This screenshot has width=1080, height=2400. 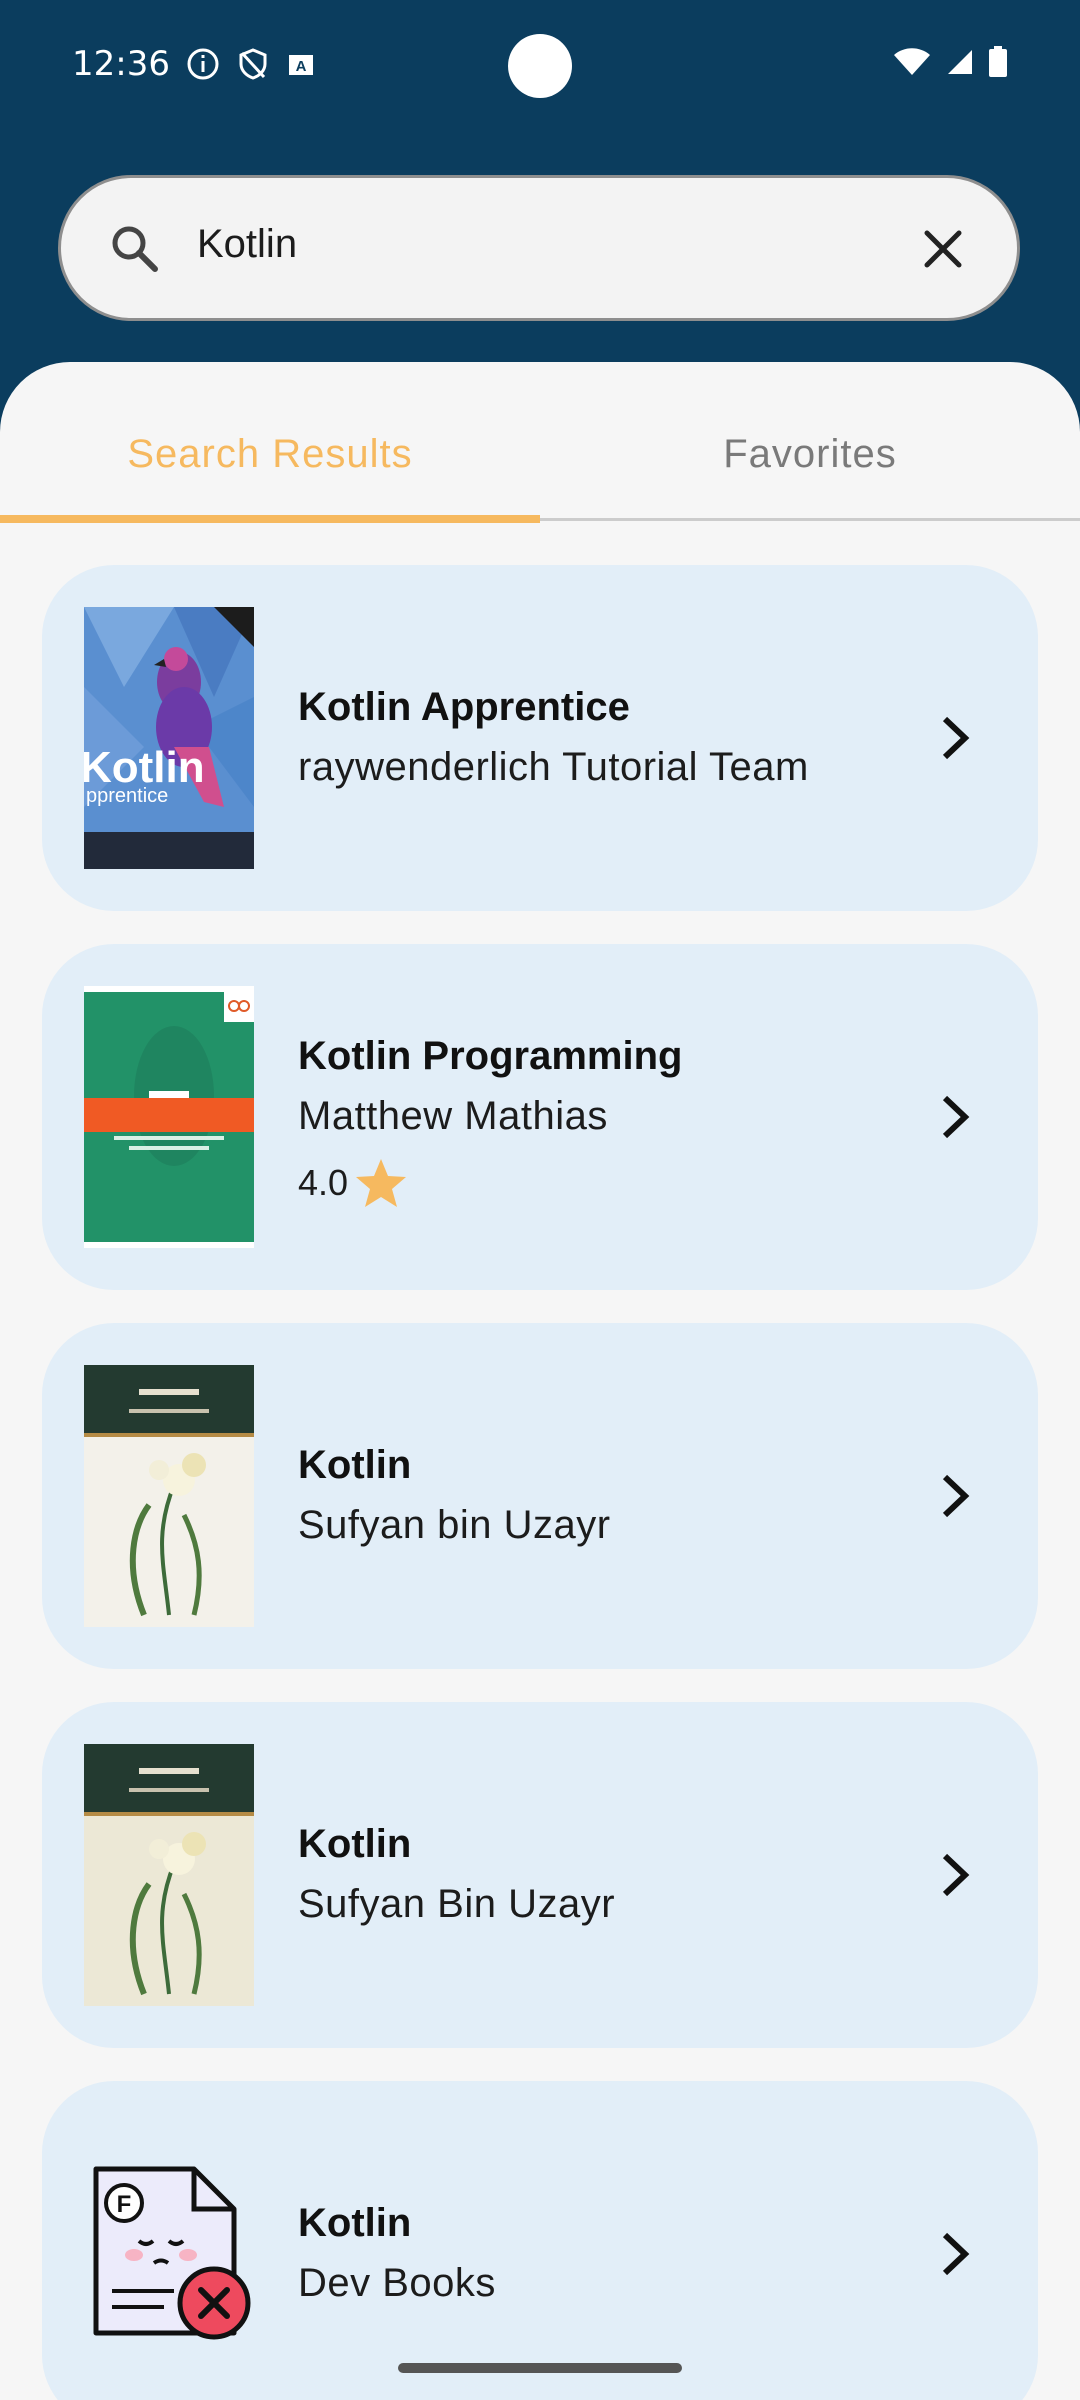 What do you see at coordinates (912, 64) in the screenshot?
I see `wifi-icon` at bounding box center [912, 64].